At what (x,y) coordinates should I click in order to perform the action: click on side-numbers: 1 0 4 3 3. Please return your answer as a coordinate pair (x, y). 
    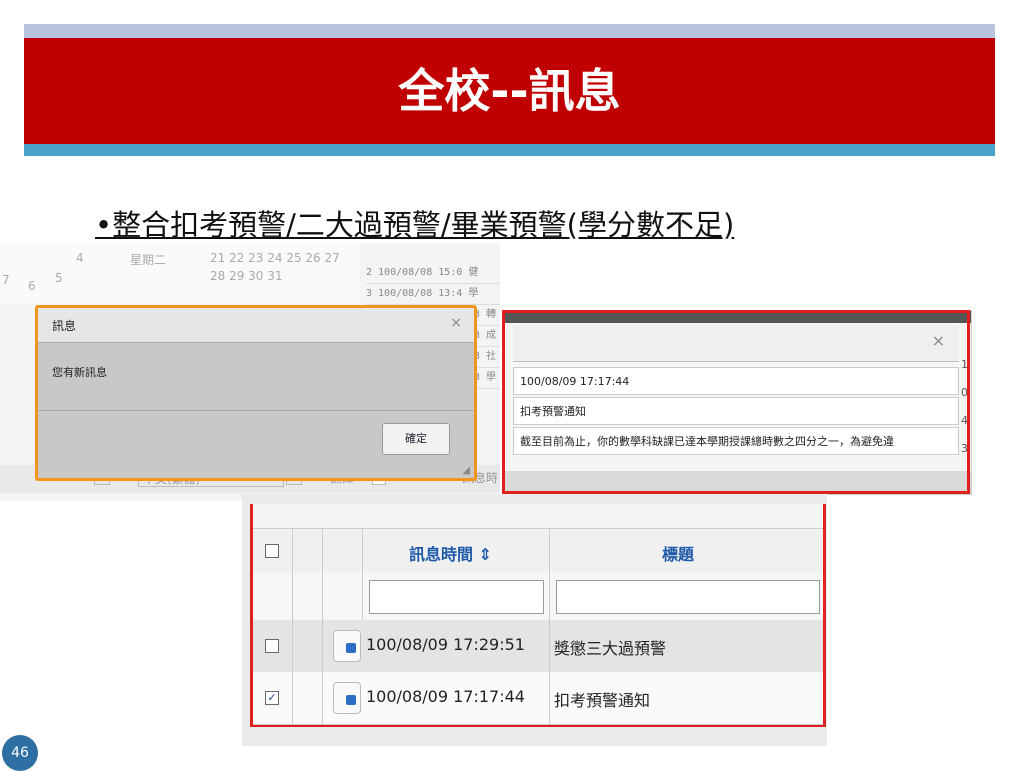
    Looking at the image, I should click on (964, 420).